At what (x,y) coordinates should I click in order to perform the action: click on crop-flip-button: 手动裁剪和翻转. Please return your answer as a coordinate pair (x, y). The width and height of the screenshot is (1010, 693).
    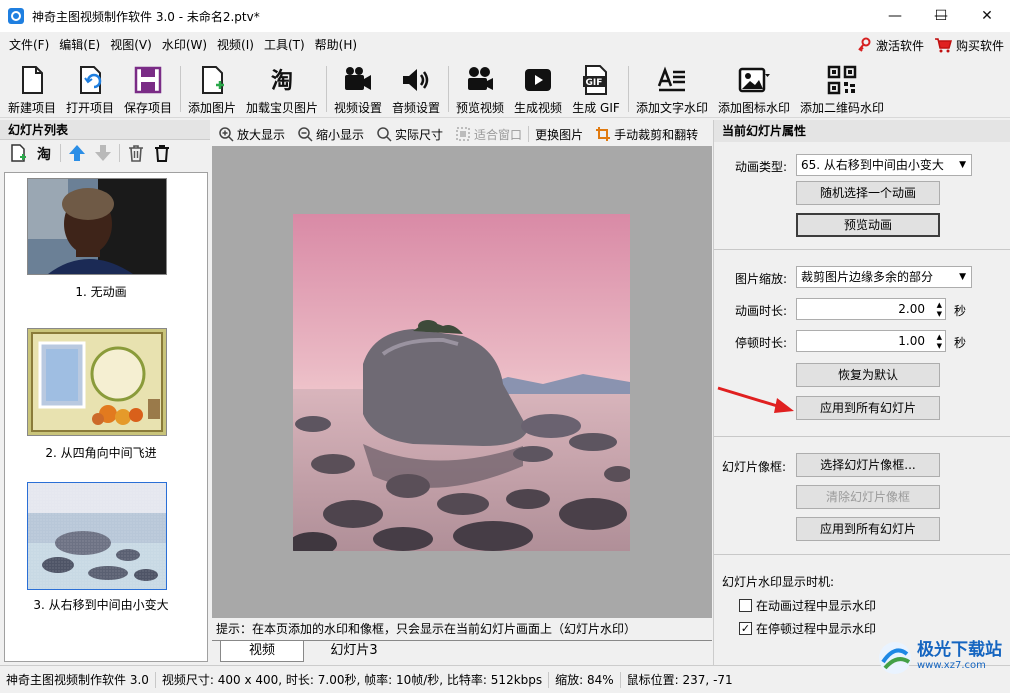
    Looking at the image, I should click on (646, 134).